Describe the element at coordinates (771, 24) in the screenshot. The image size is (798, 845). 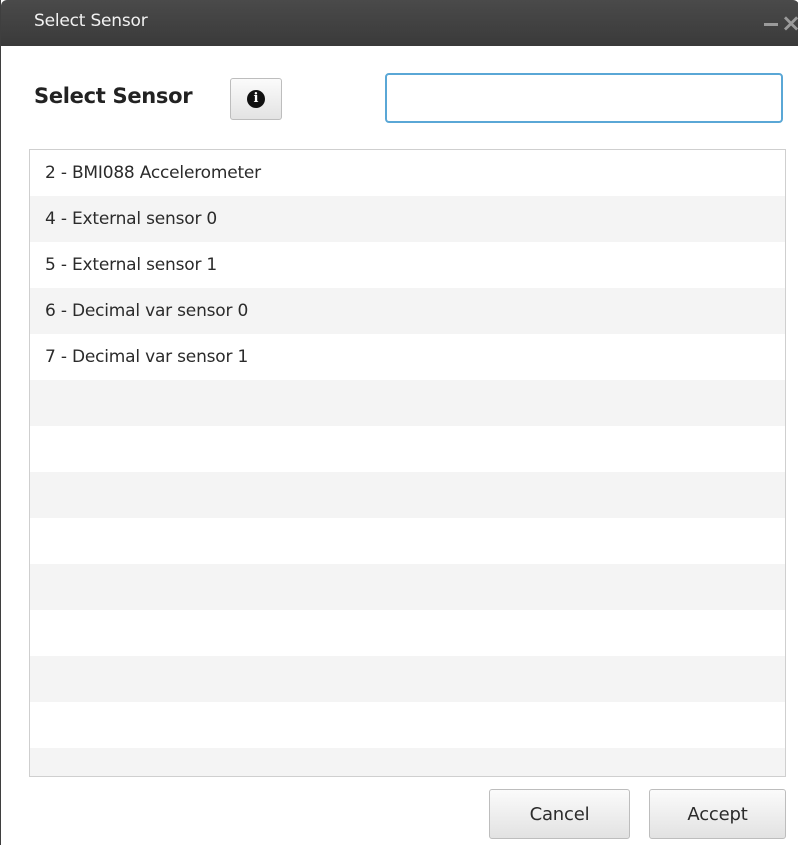
I see `minimize-icon` at that location.